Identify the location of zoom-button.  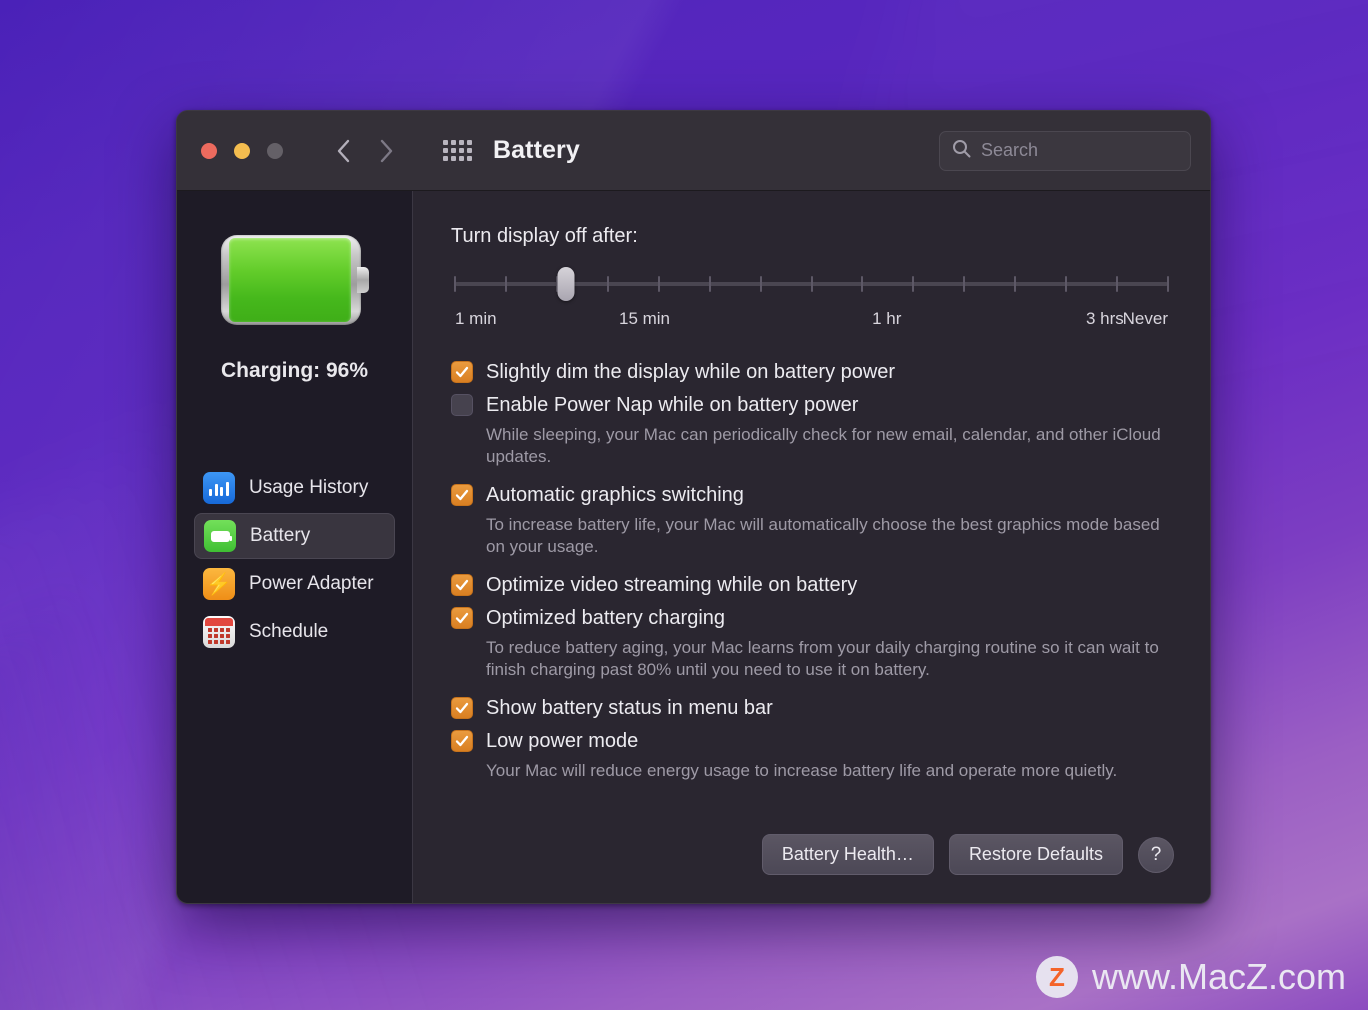
(275, 150).